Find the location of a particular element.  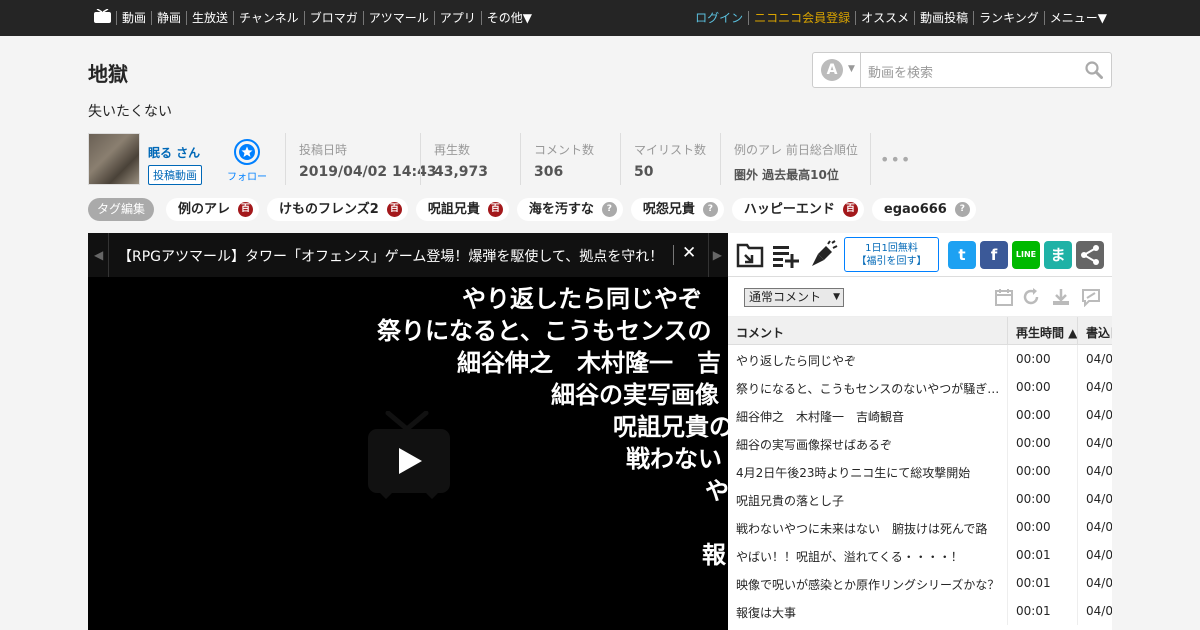

scroll-lock-icon is located at coordinates (1061, 297).